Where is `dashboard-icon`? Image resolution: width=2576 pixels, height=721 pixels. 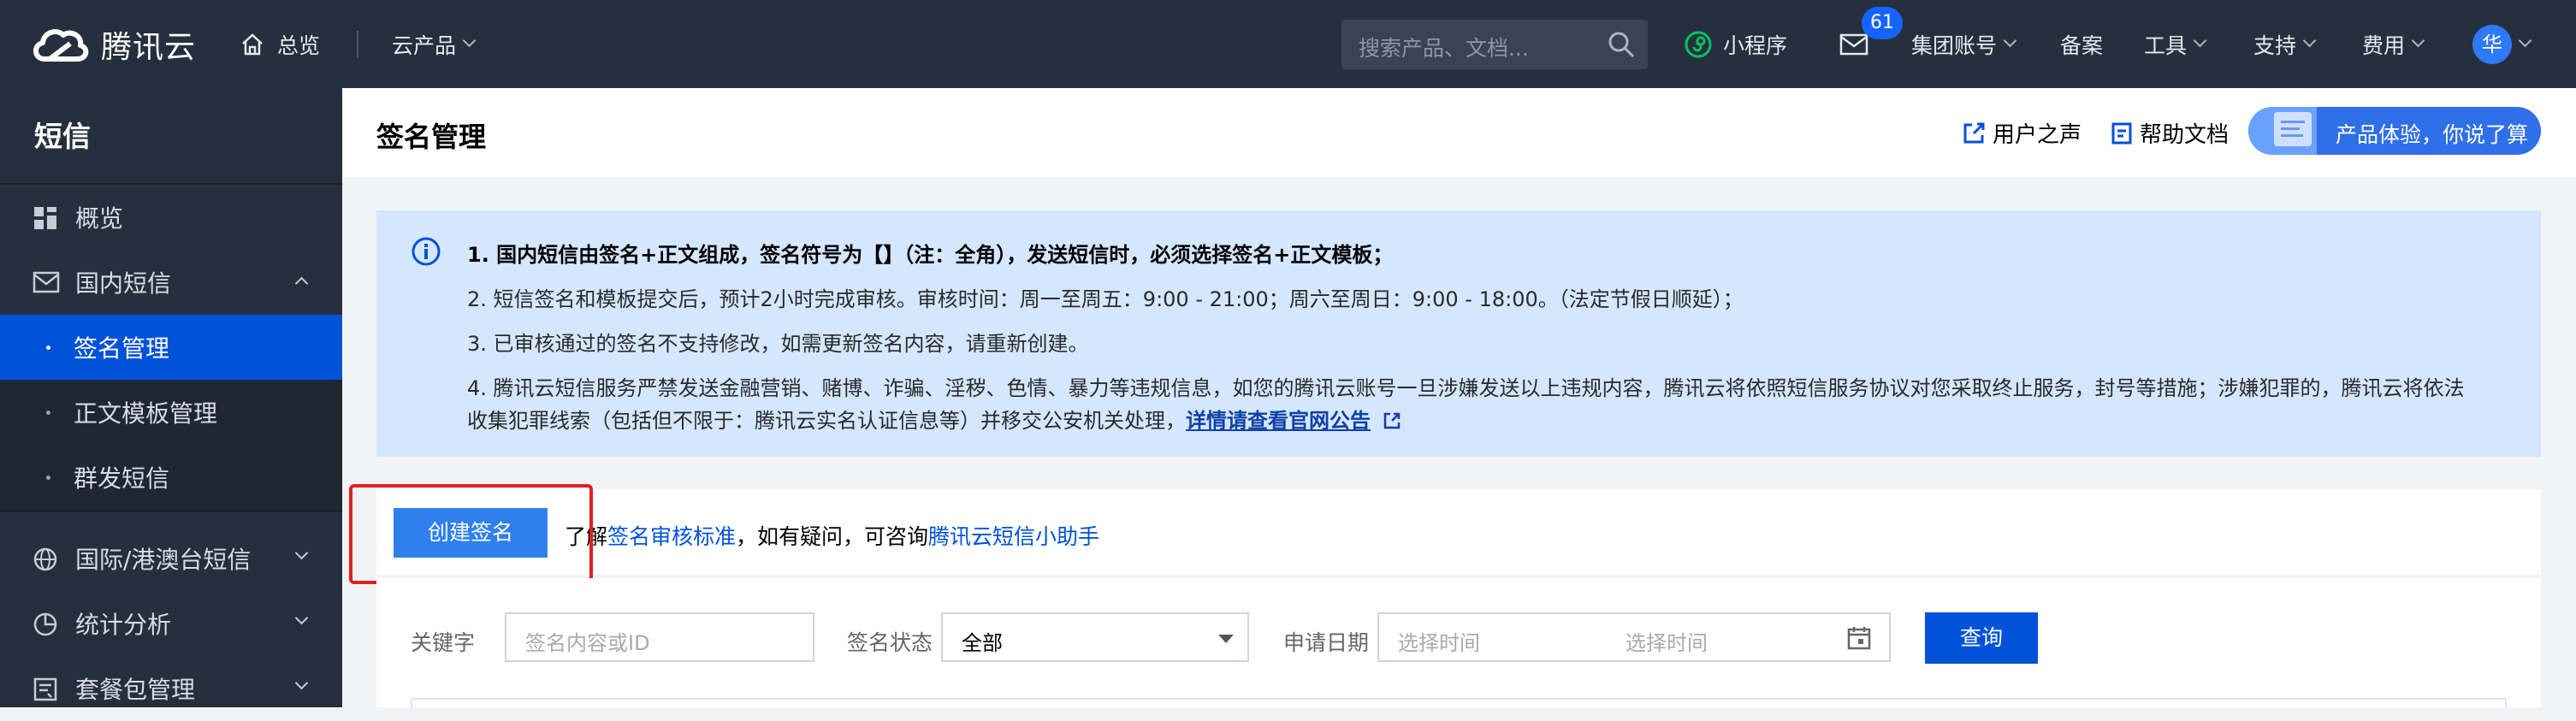
dashboard-icon is located at coordinates (45, 218).